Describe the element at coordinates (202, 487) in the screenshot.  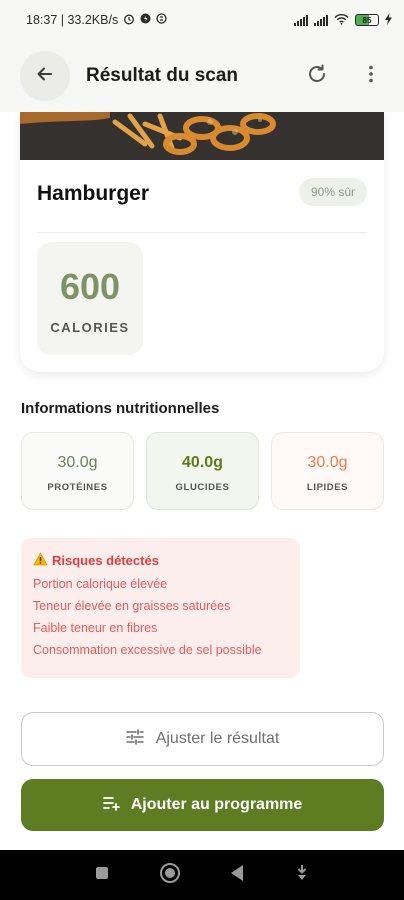
I see `macro-label: GLUCIDES` at that location.